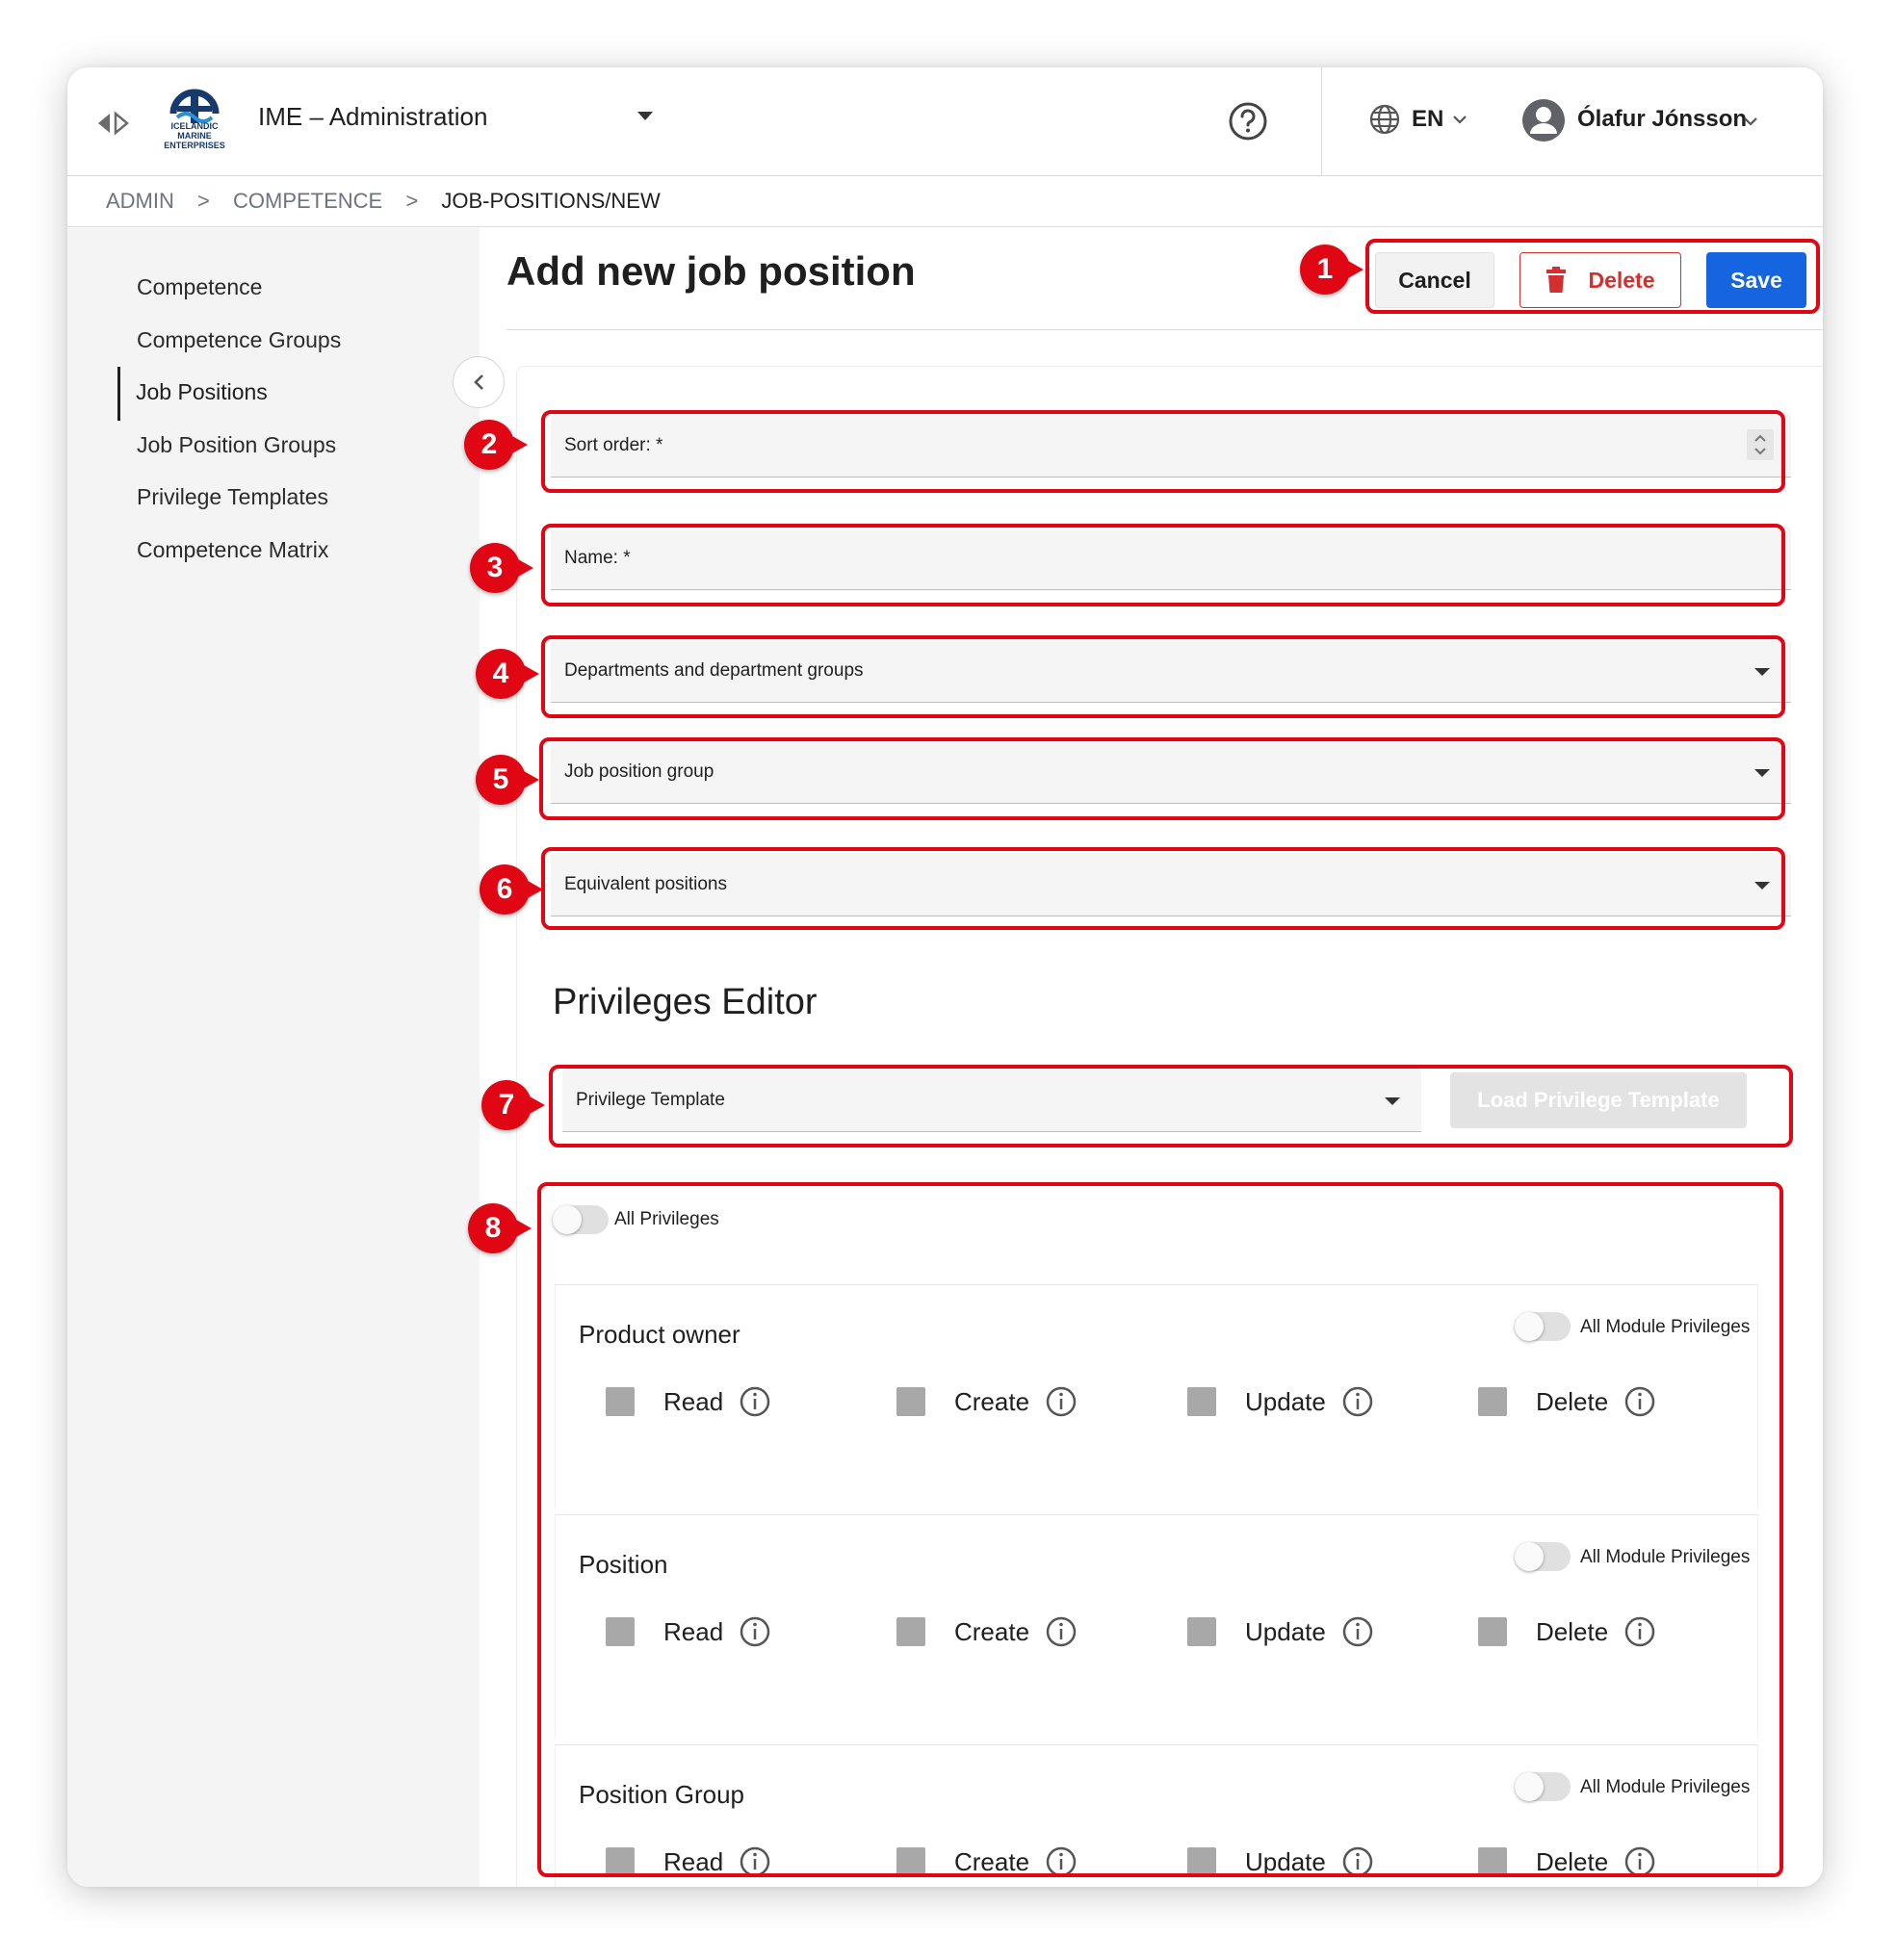 This screenshot has height=1960, width=1896. Describe the element at coordinates (113, 124) in the screenshot. I see `sidebar-toggle-icon` at that location.